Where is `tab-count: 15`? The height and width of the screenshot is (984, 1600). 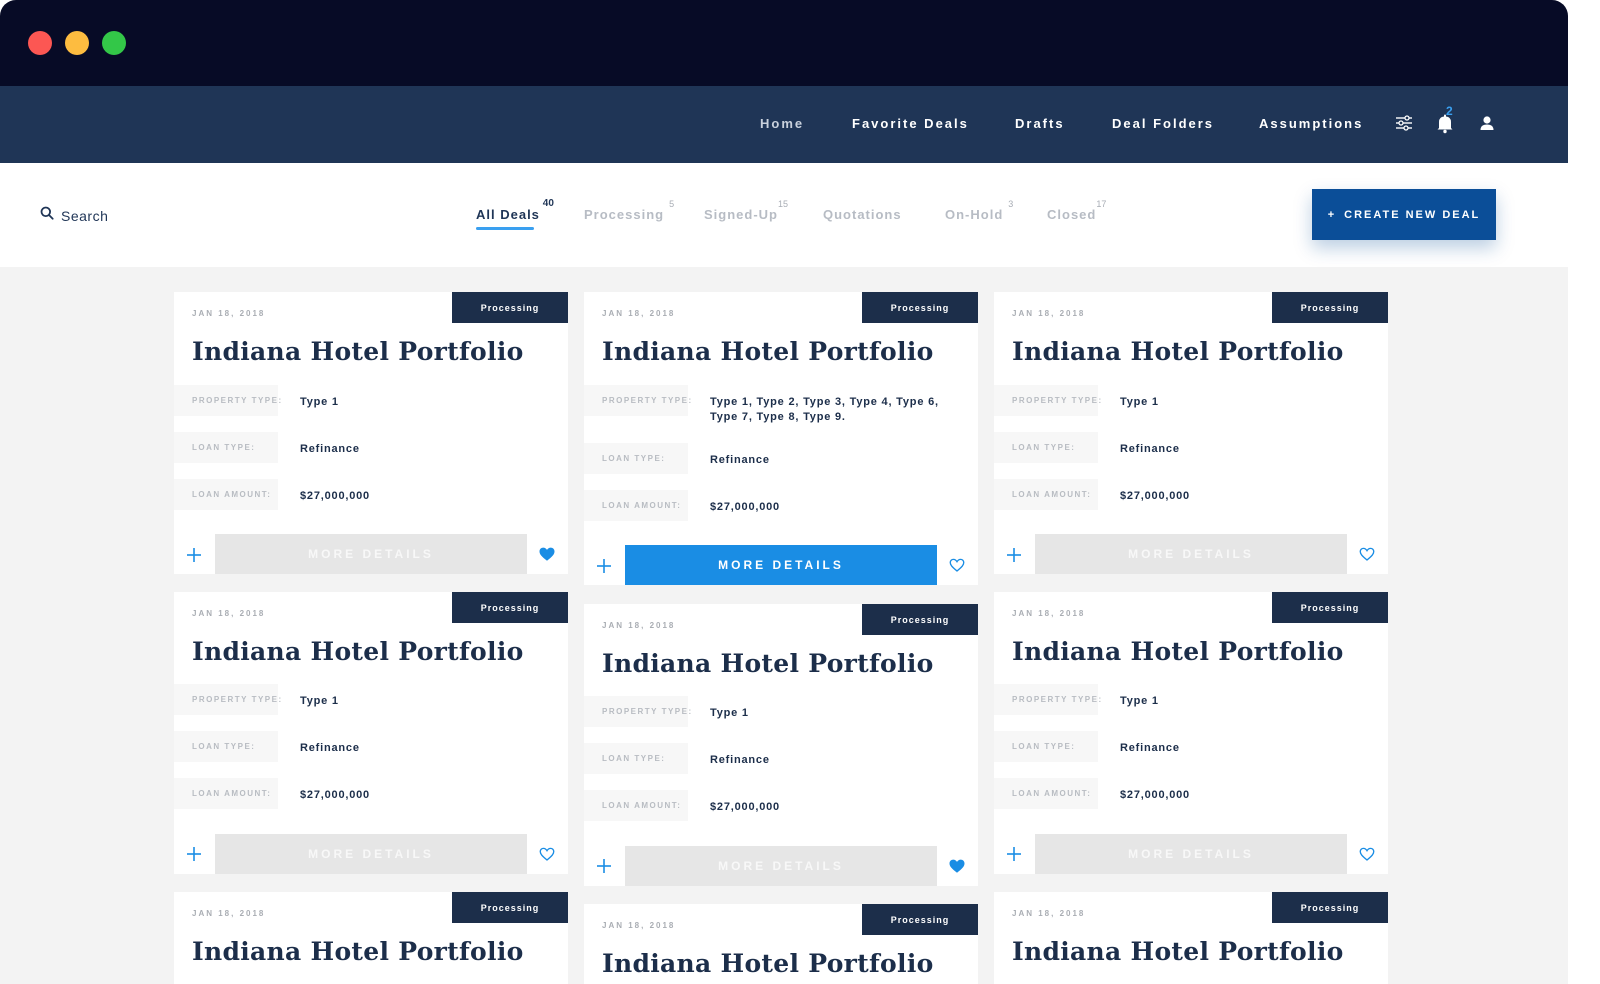
tab-count: 15 is located at coordinates (782, 204).